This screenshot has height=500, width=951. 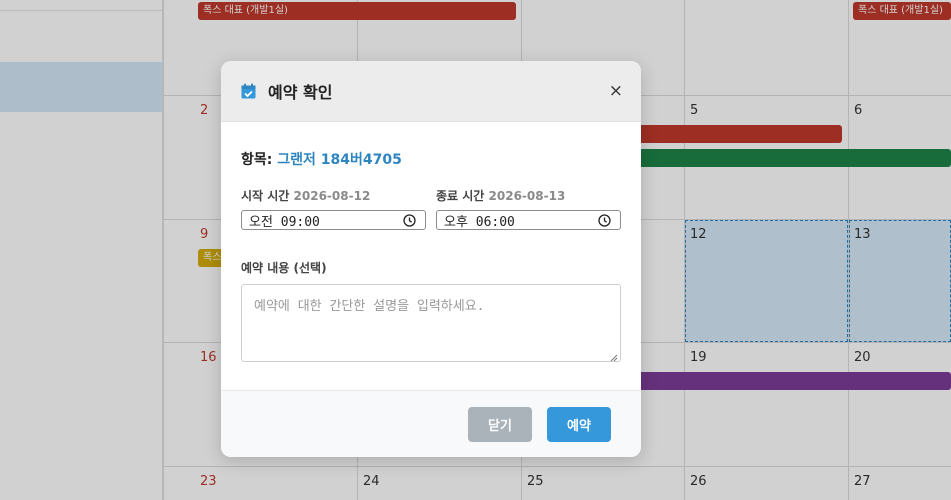 What do you see at coordinates (333, 220) in the screenshot?
I see `start-time-input: 오전 09:00` at bounding box center [333, 220].